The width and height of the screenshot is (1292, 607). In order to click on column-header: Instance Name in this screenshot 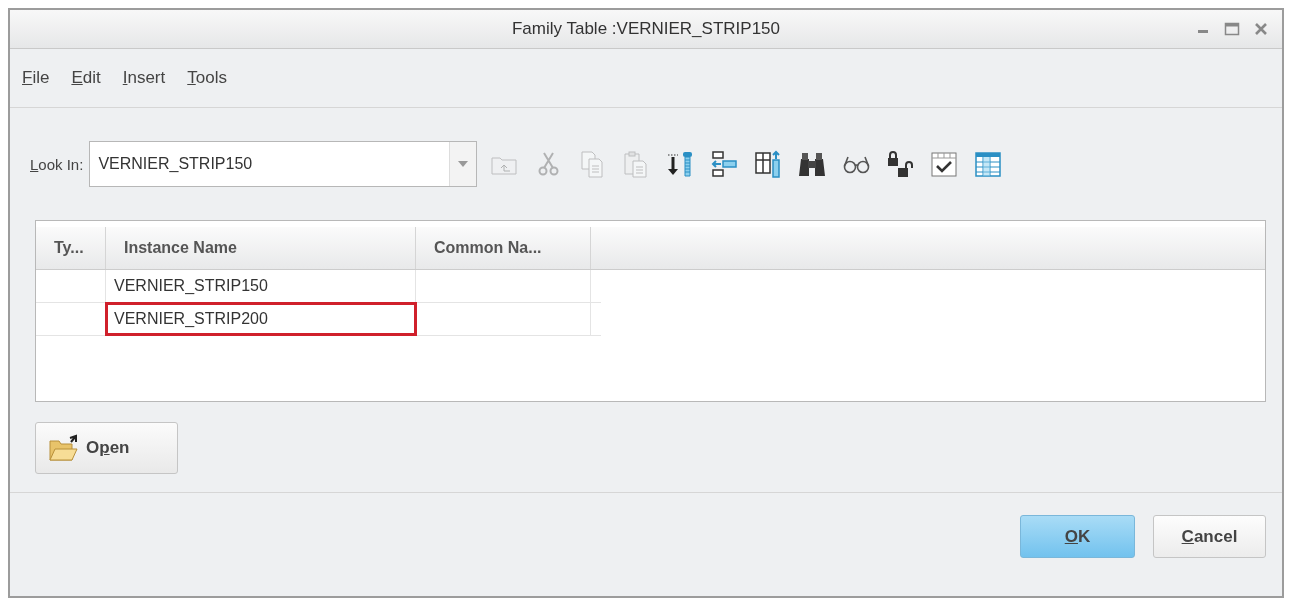, I will do `click(261, 248)`.